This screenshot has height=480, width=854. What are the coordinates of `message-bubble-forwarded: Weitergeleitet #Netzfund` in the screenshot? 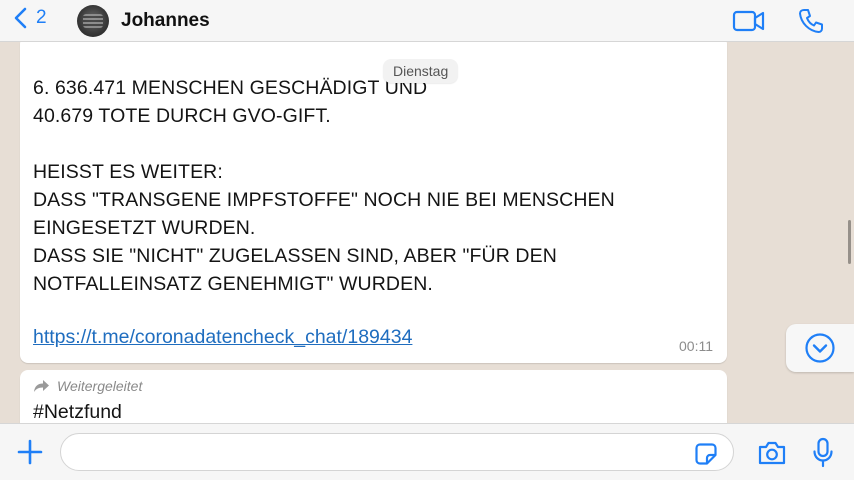 It's located at (373, 396).